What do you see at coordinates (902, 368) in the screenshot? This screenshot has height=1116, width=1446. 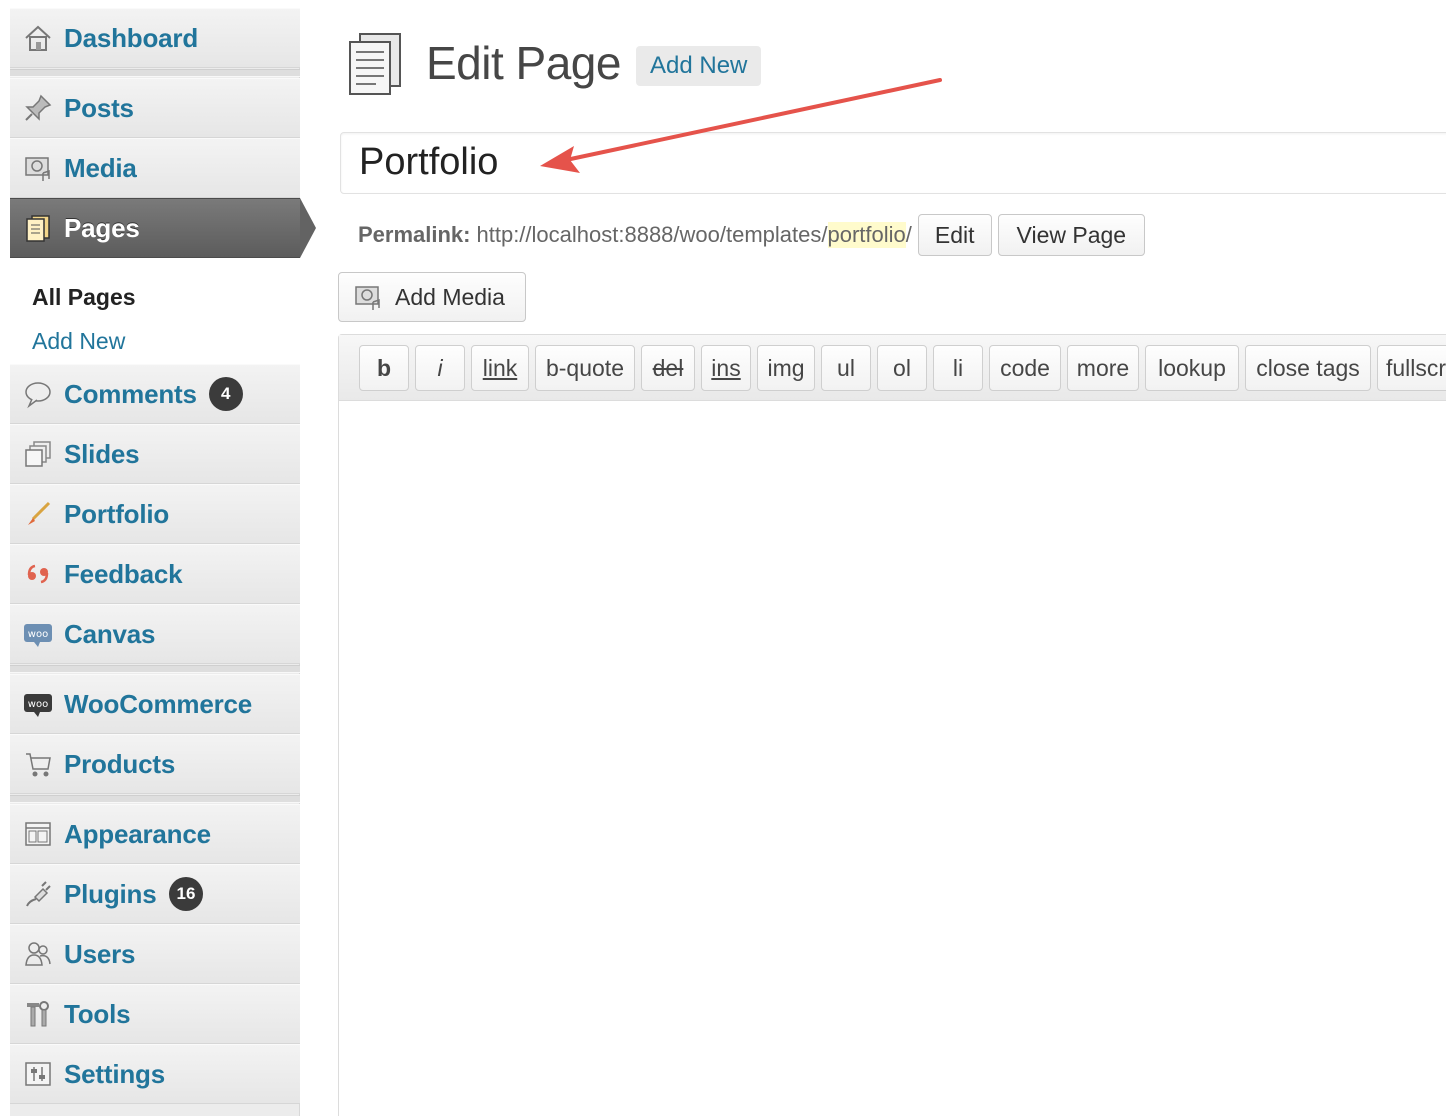 I see `qt-ol-button: ol` at bounding box center [902, 368].